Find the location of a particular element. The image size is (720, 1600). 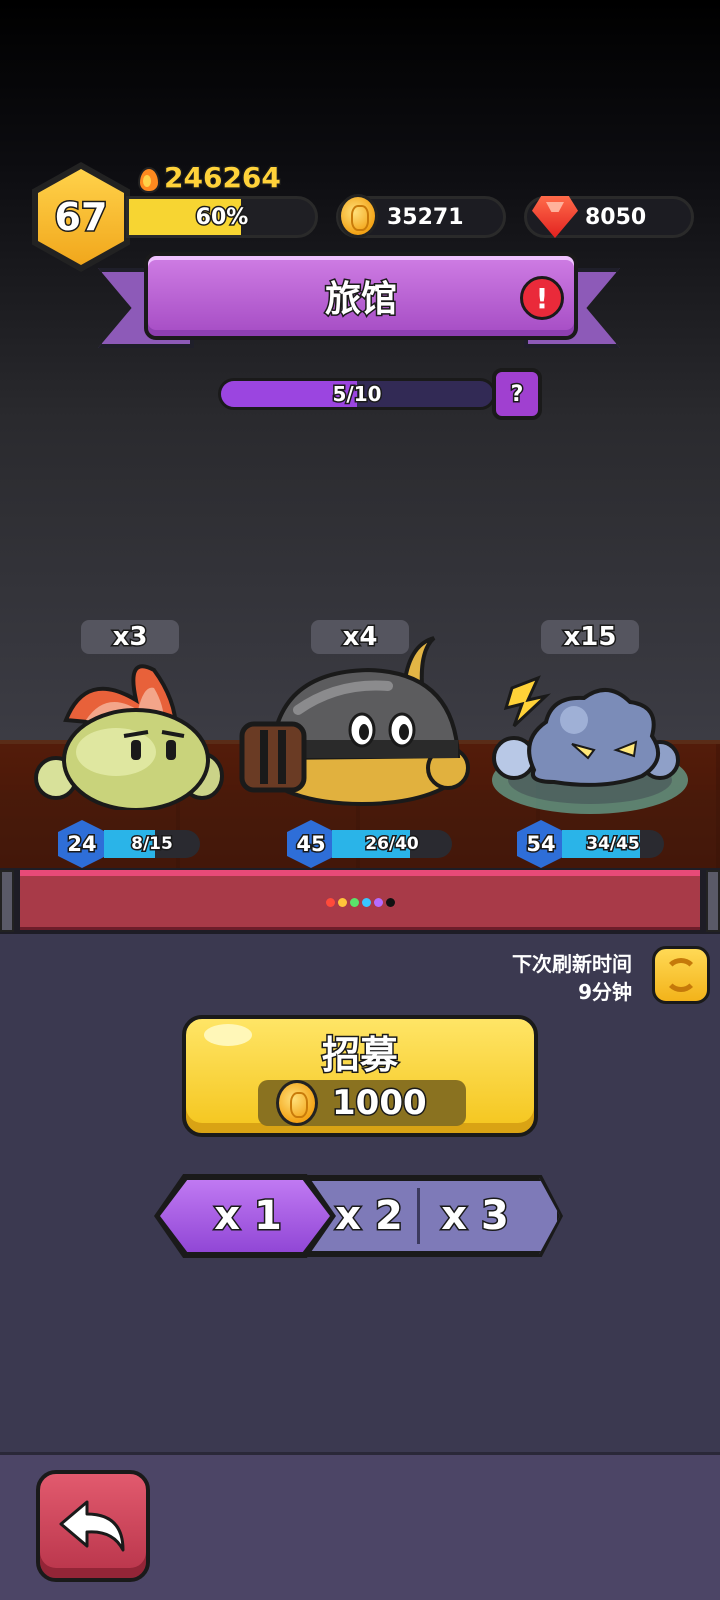

alert-icon: ! is located at coordinates (542, 298).